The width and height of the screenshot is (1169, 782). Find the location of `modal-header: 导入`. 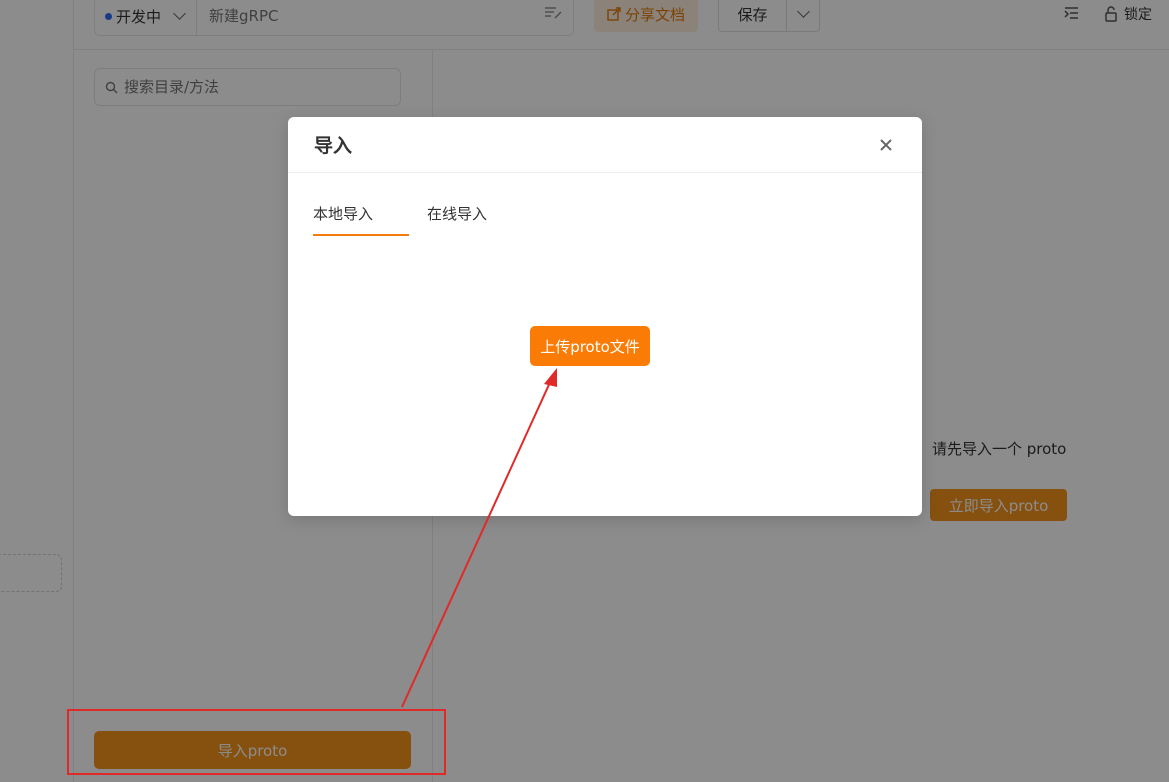

modal-header: 导入 is located at coordinates (605, 145).